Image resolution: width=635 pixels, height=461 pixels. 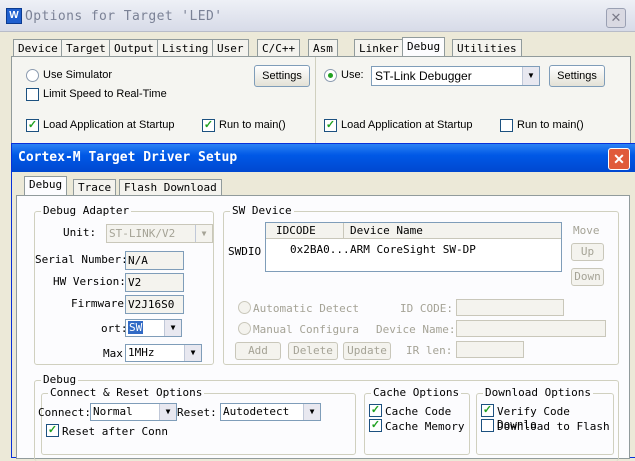 What do you see at coordinates (426, 308) in the screenshot?
I see `id-code-label: ID CODE:` at bounding box center [426, 308].